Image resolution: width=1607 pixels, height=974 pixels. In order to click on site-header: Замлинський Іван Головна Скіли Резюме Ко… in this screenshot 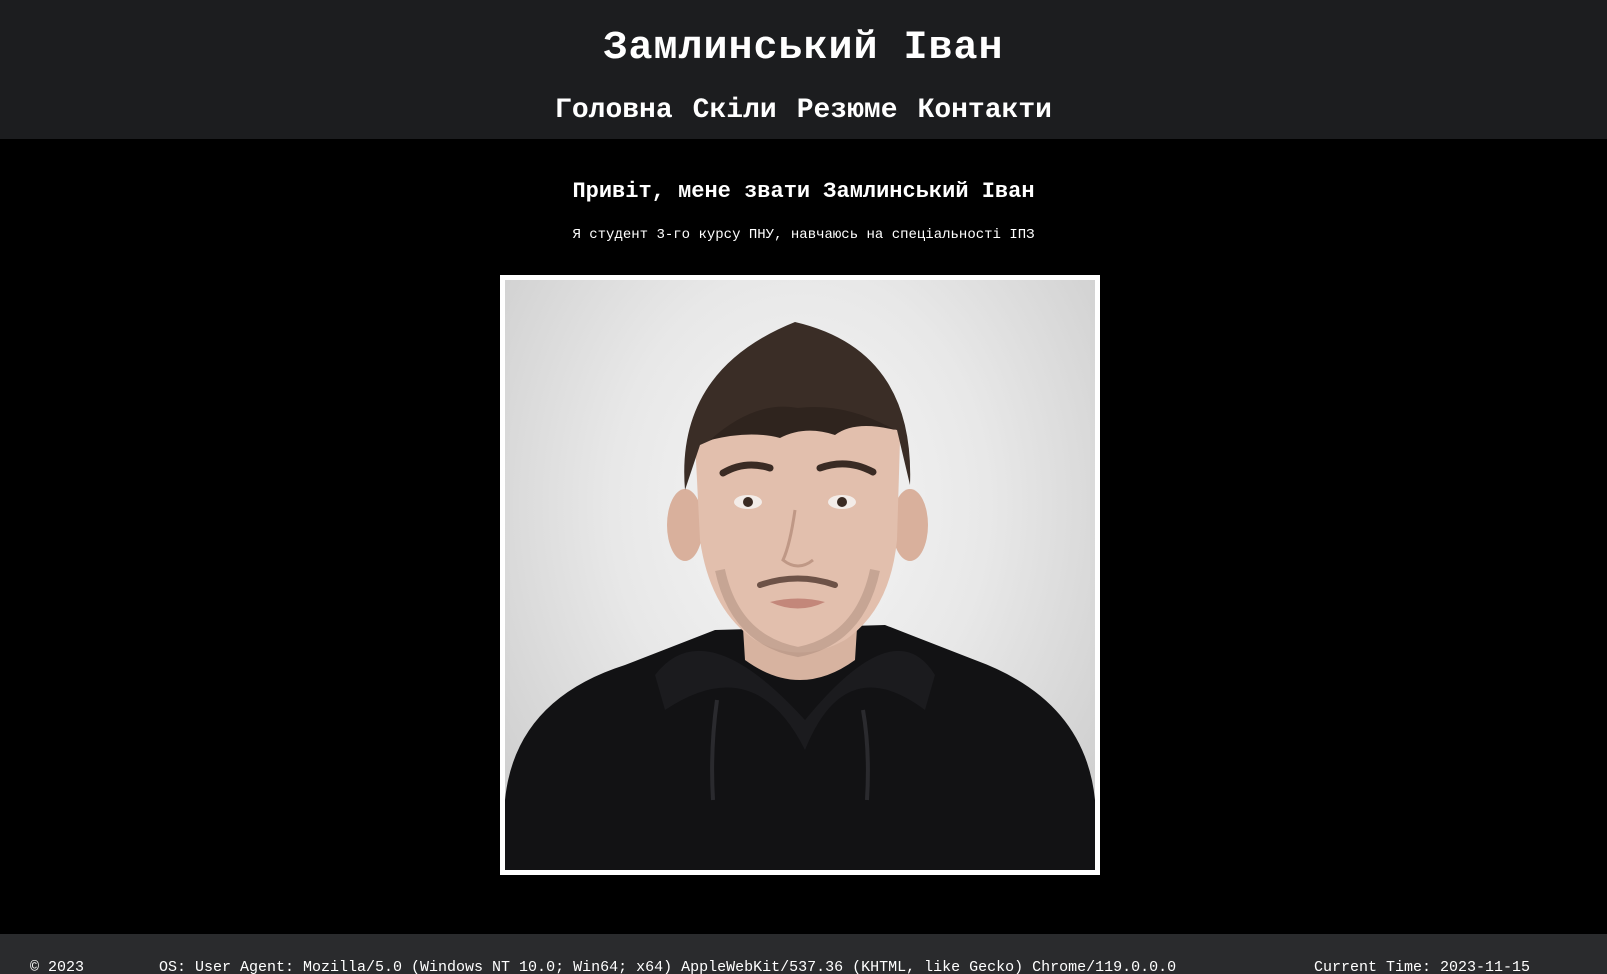, I will do `click(803, 69)`.